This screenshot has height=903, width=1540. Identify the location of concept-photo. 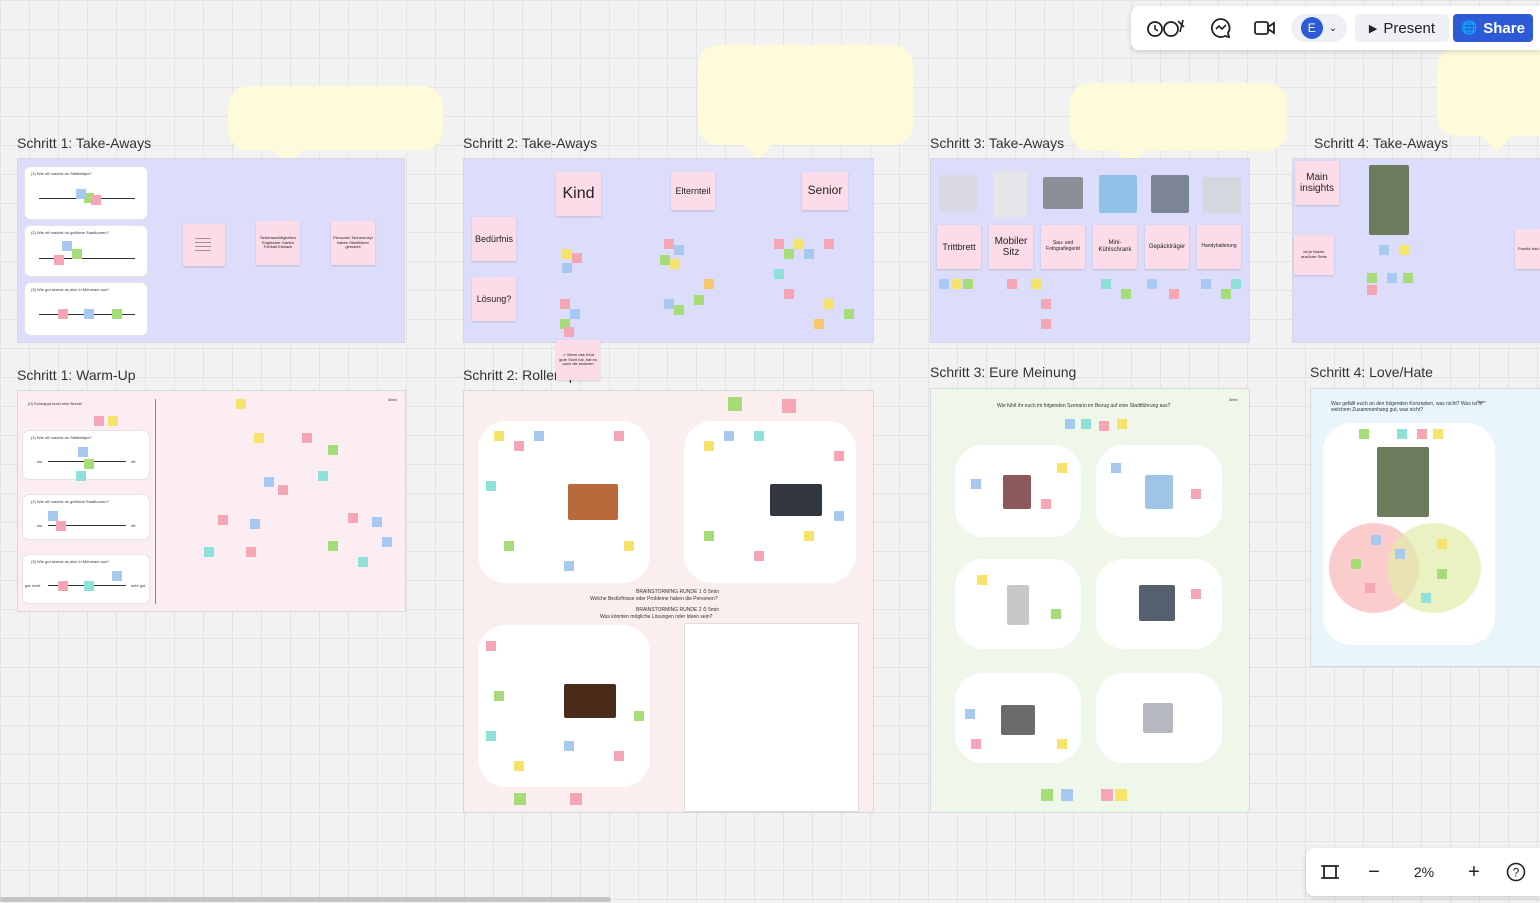
(1403, 482).